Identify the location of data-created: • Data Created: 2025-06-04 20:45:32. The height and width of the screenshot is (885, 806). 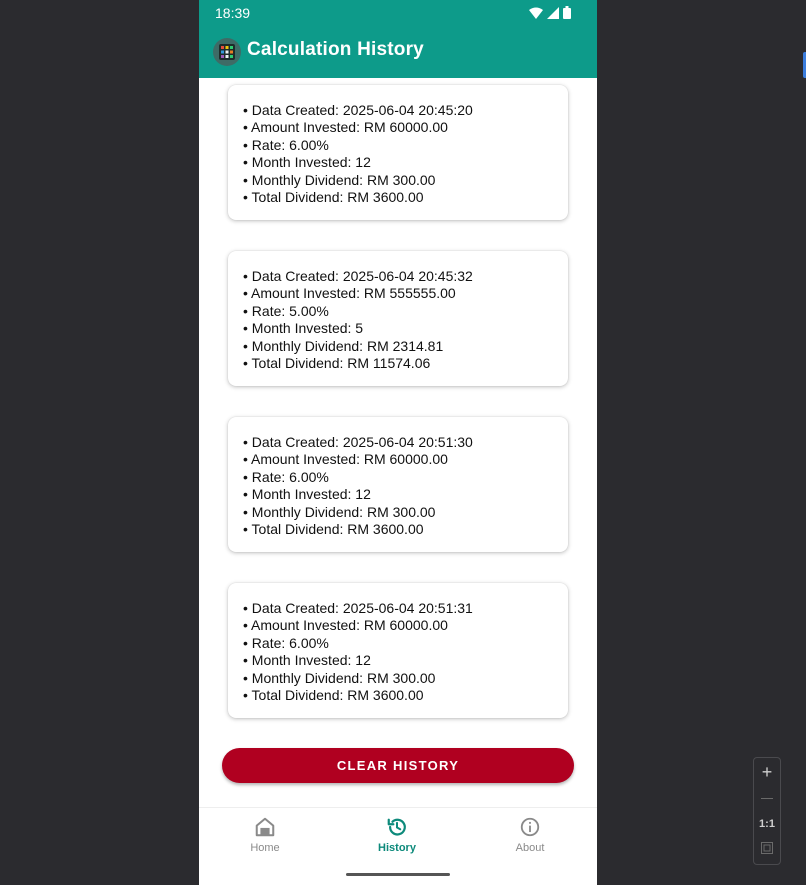
(358, 276).